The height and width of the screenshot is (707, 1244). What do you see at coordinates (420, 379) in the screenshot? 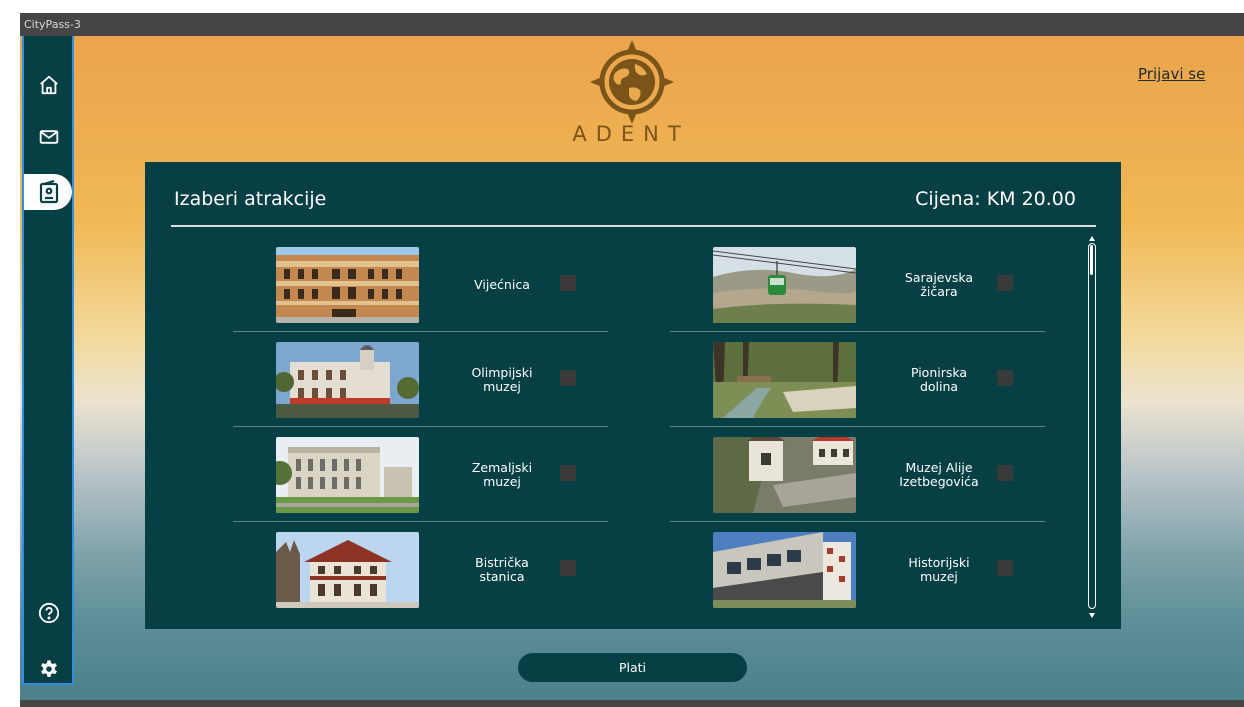
I see `attraction-item-olimpijski-muzej: Olimpijski muzej` at bounding box center [420, 379].